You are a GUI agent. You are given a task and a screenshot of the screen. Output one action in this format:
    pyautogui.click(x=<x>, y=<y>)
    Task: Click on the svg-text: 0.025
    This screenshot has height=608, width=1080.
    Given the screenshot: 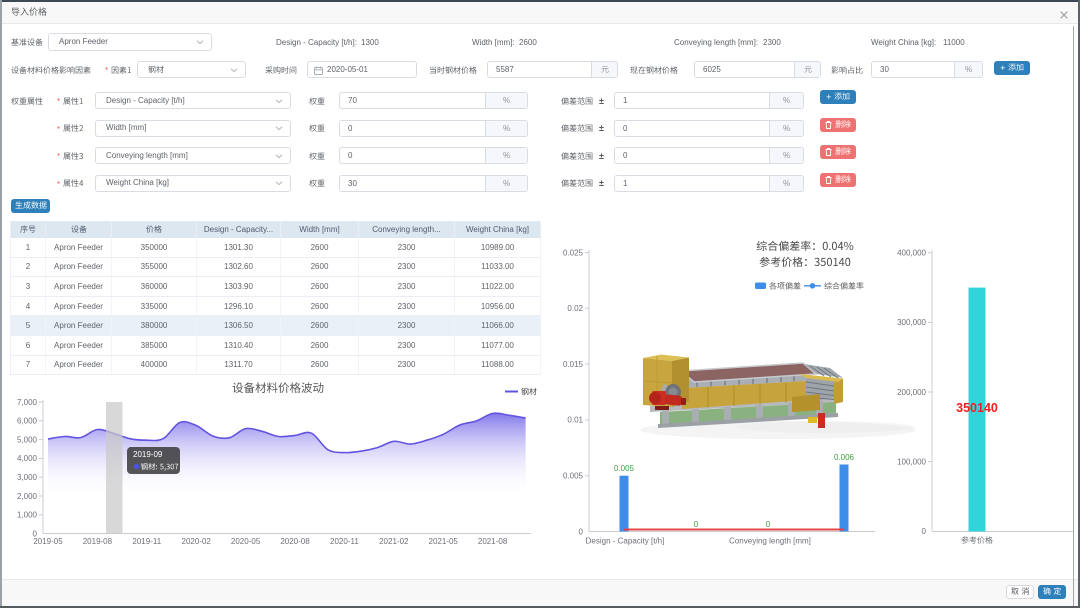 What is the action you would take?
    pyautogui.click(x=573, y=252)
    